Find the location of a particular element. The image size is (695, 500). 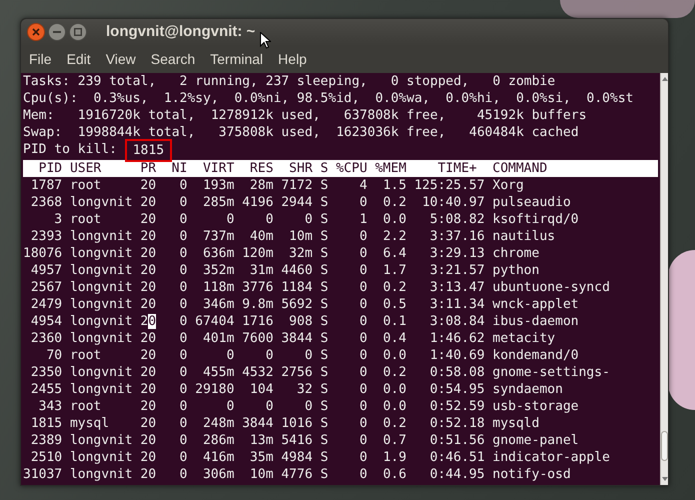

table-cell-text: 3:13.47 is located at coordinates (456, 287).